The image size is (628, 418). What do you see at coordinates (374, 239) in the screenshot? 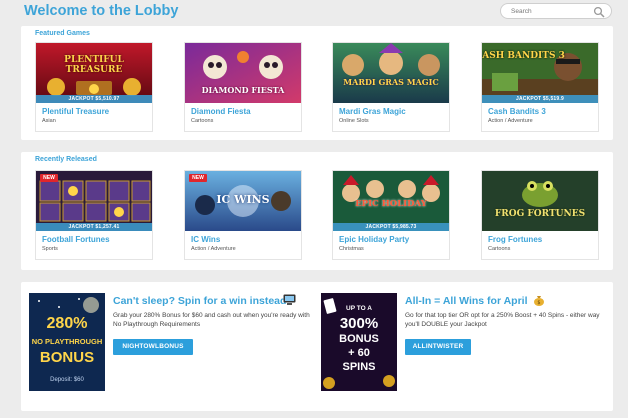
I see `game-name: Epic Holiday Party` at bounding box center [374, 239].